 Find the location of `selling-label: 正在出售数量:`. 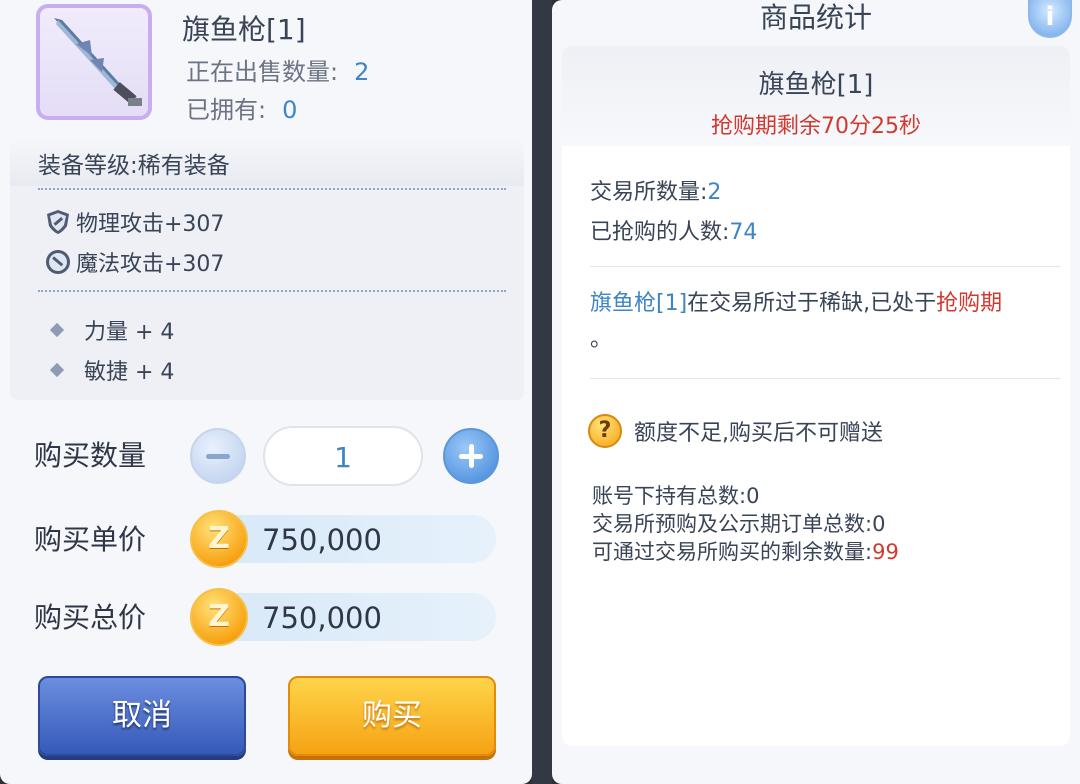

selling-label: 正在出售数量: is located at coordinates (262, 72).